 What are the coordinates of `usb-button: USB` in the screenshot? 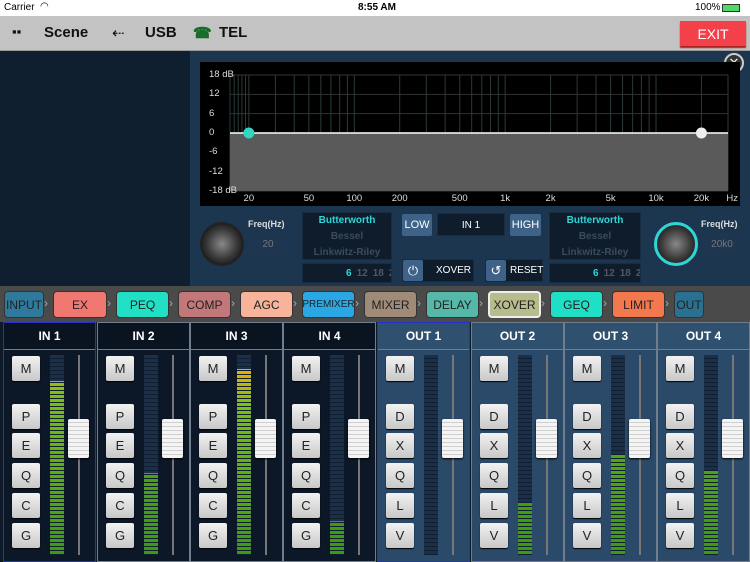 It's located at (161, 32).